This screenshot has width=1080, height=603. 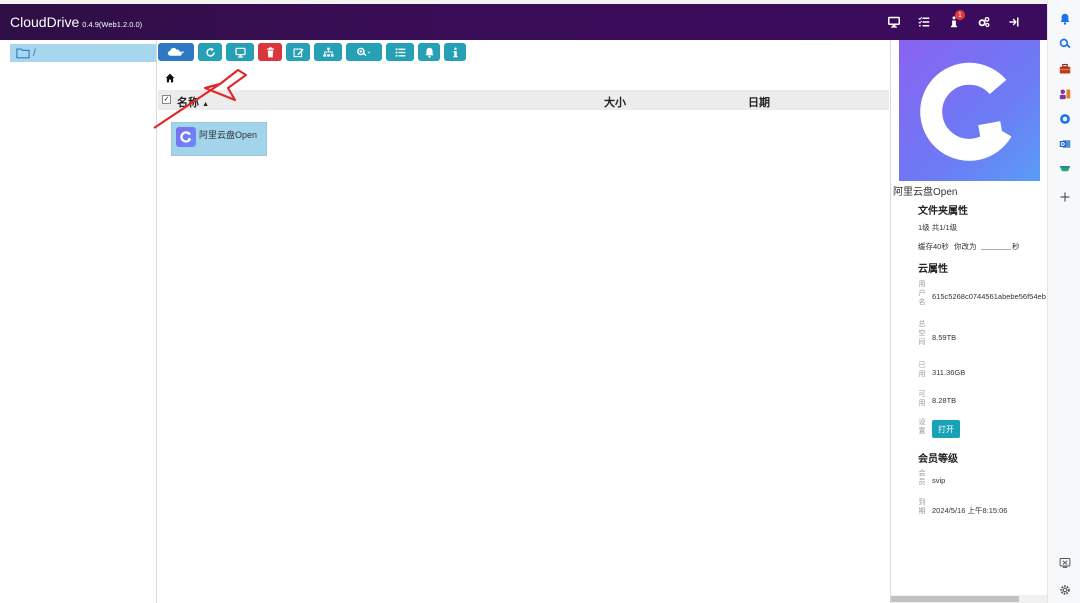 I want to click on browser-sidebar, so click(x=1063, y=301).